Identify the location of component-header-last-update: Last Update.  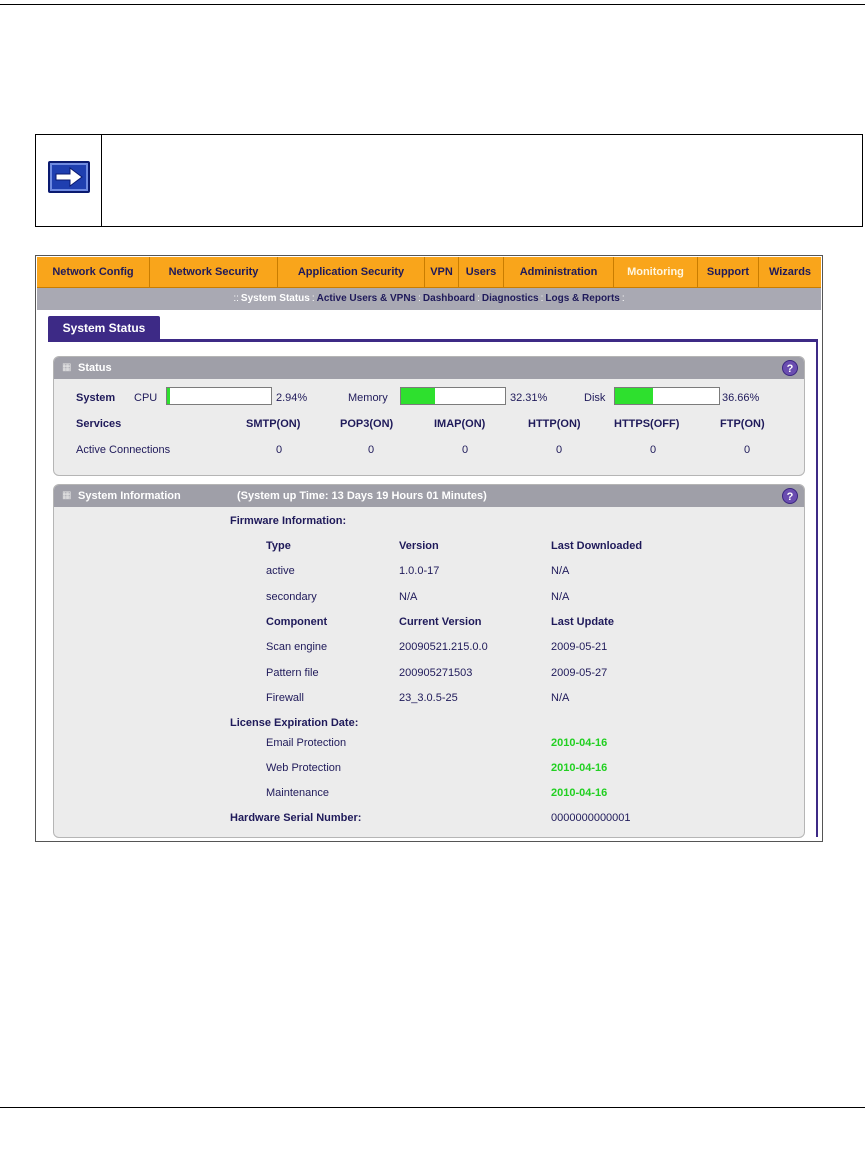
(582, 622).